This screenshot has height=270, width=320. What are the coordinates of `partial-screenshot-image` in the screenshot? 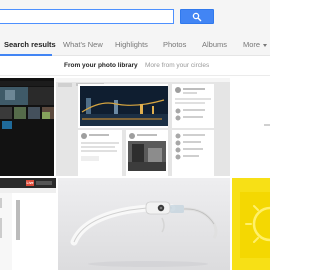 It's located at (251, 127).